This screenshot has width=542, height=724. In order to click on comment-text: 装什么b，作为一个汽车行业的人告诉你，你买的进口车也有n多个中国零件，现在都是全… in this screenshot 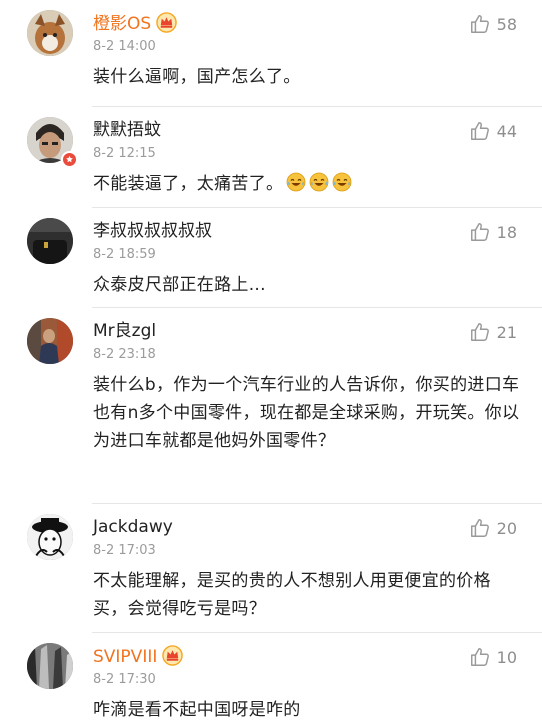, I will do `click(306, 413)`.